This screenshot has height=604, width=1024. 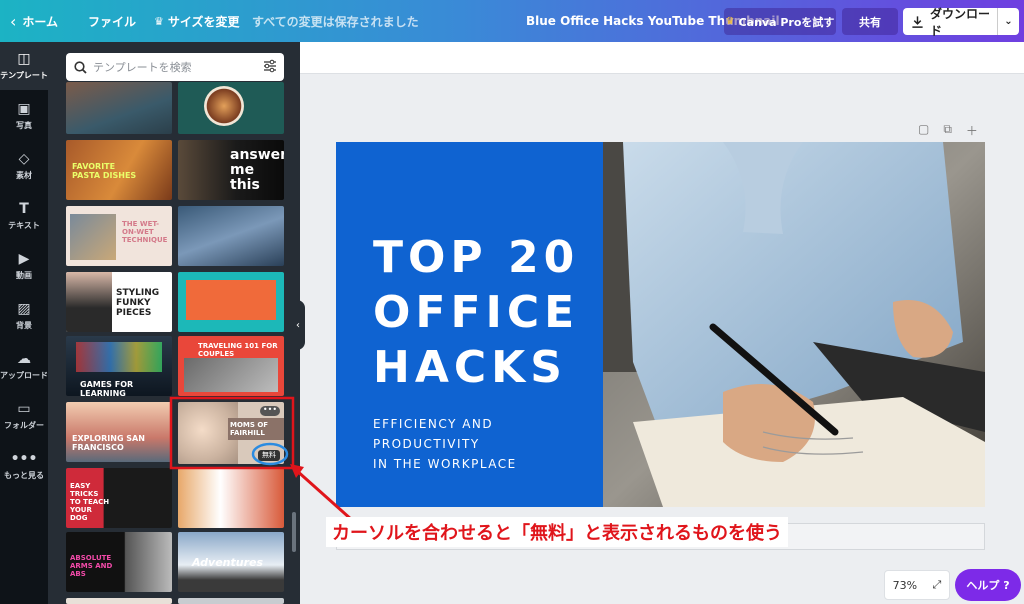 What do you see at coordinates (923, 130) in the screenshot?
I see `note-icon: ▢` at bounding box center [923, 130].